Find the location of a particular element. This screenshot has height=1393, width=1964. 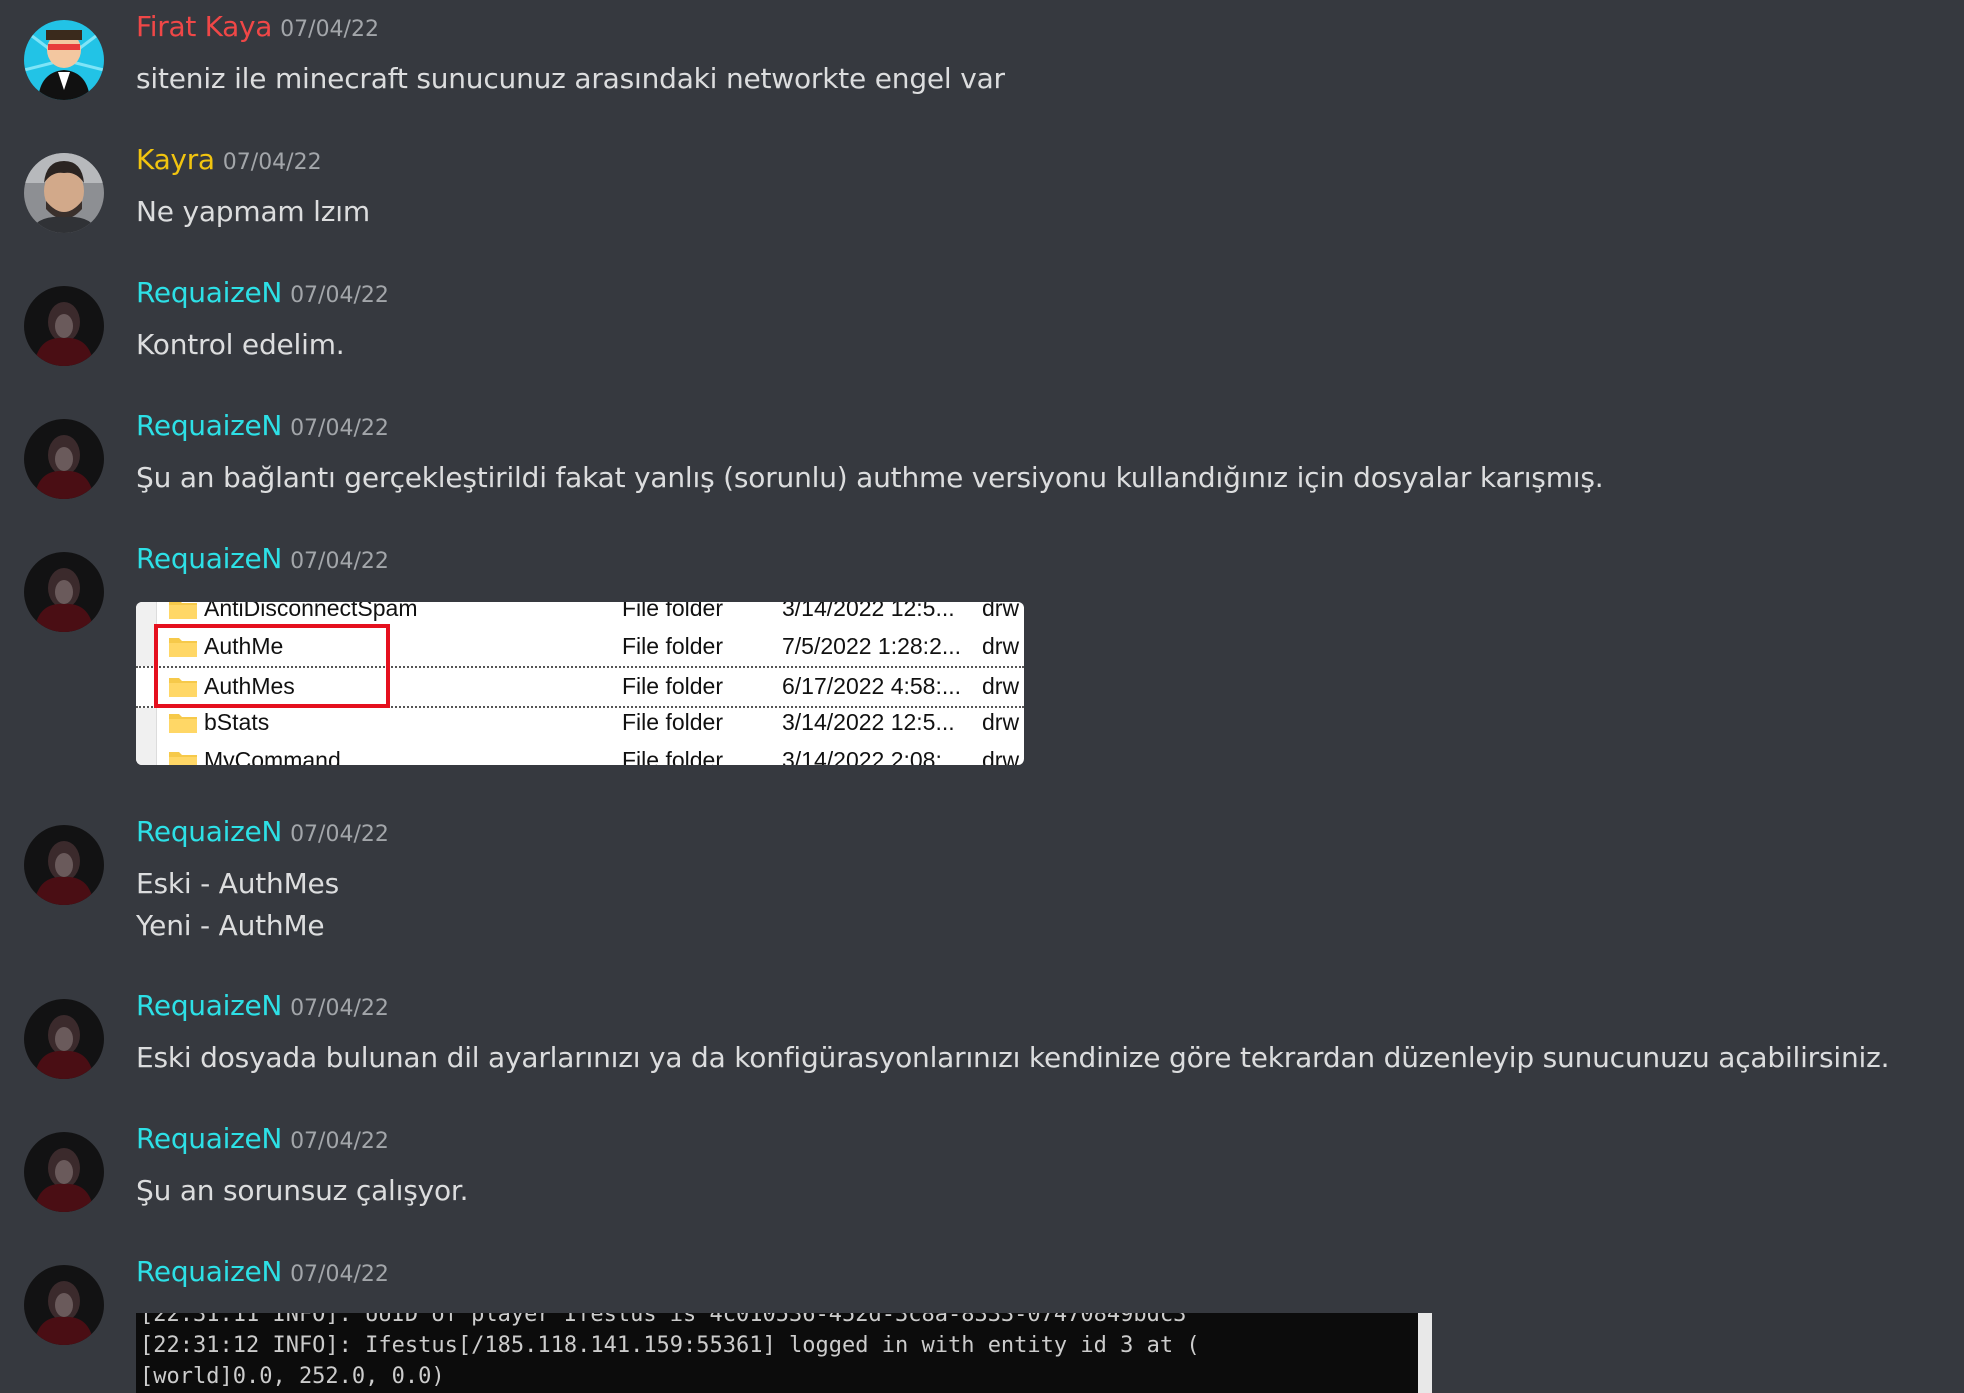

message-line: Yeni - AuthMe is located at coordinates (230, 925).